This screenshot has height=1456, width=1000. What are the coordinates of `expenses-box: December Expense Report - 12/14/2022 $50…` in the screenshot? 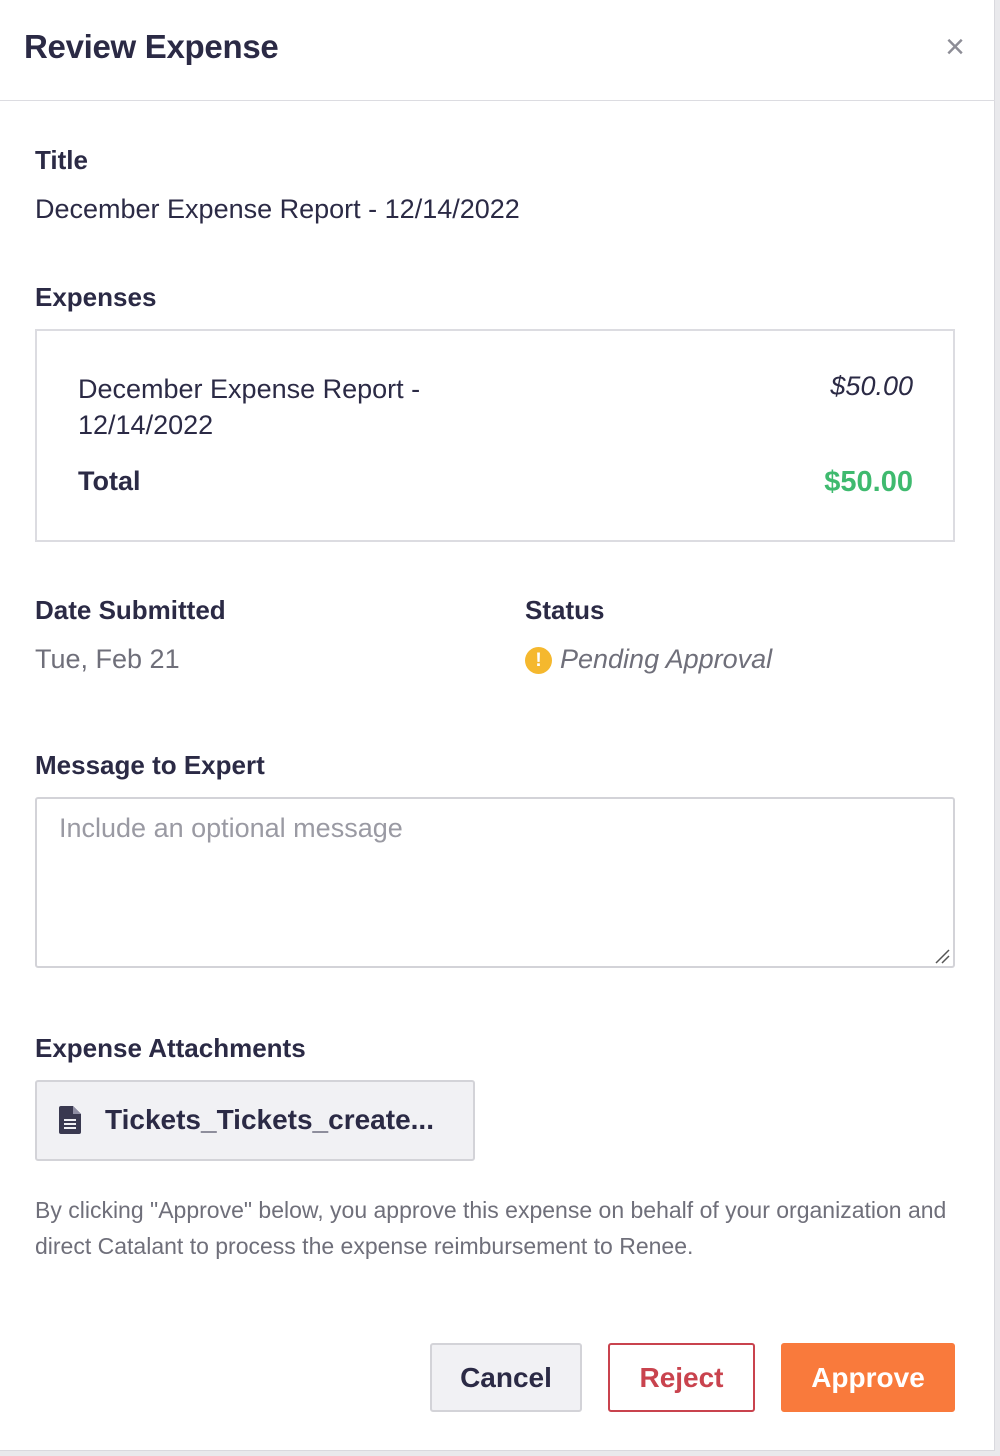 It's located at (495, 435).